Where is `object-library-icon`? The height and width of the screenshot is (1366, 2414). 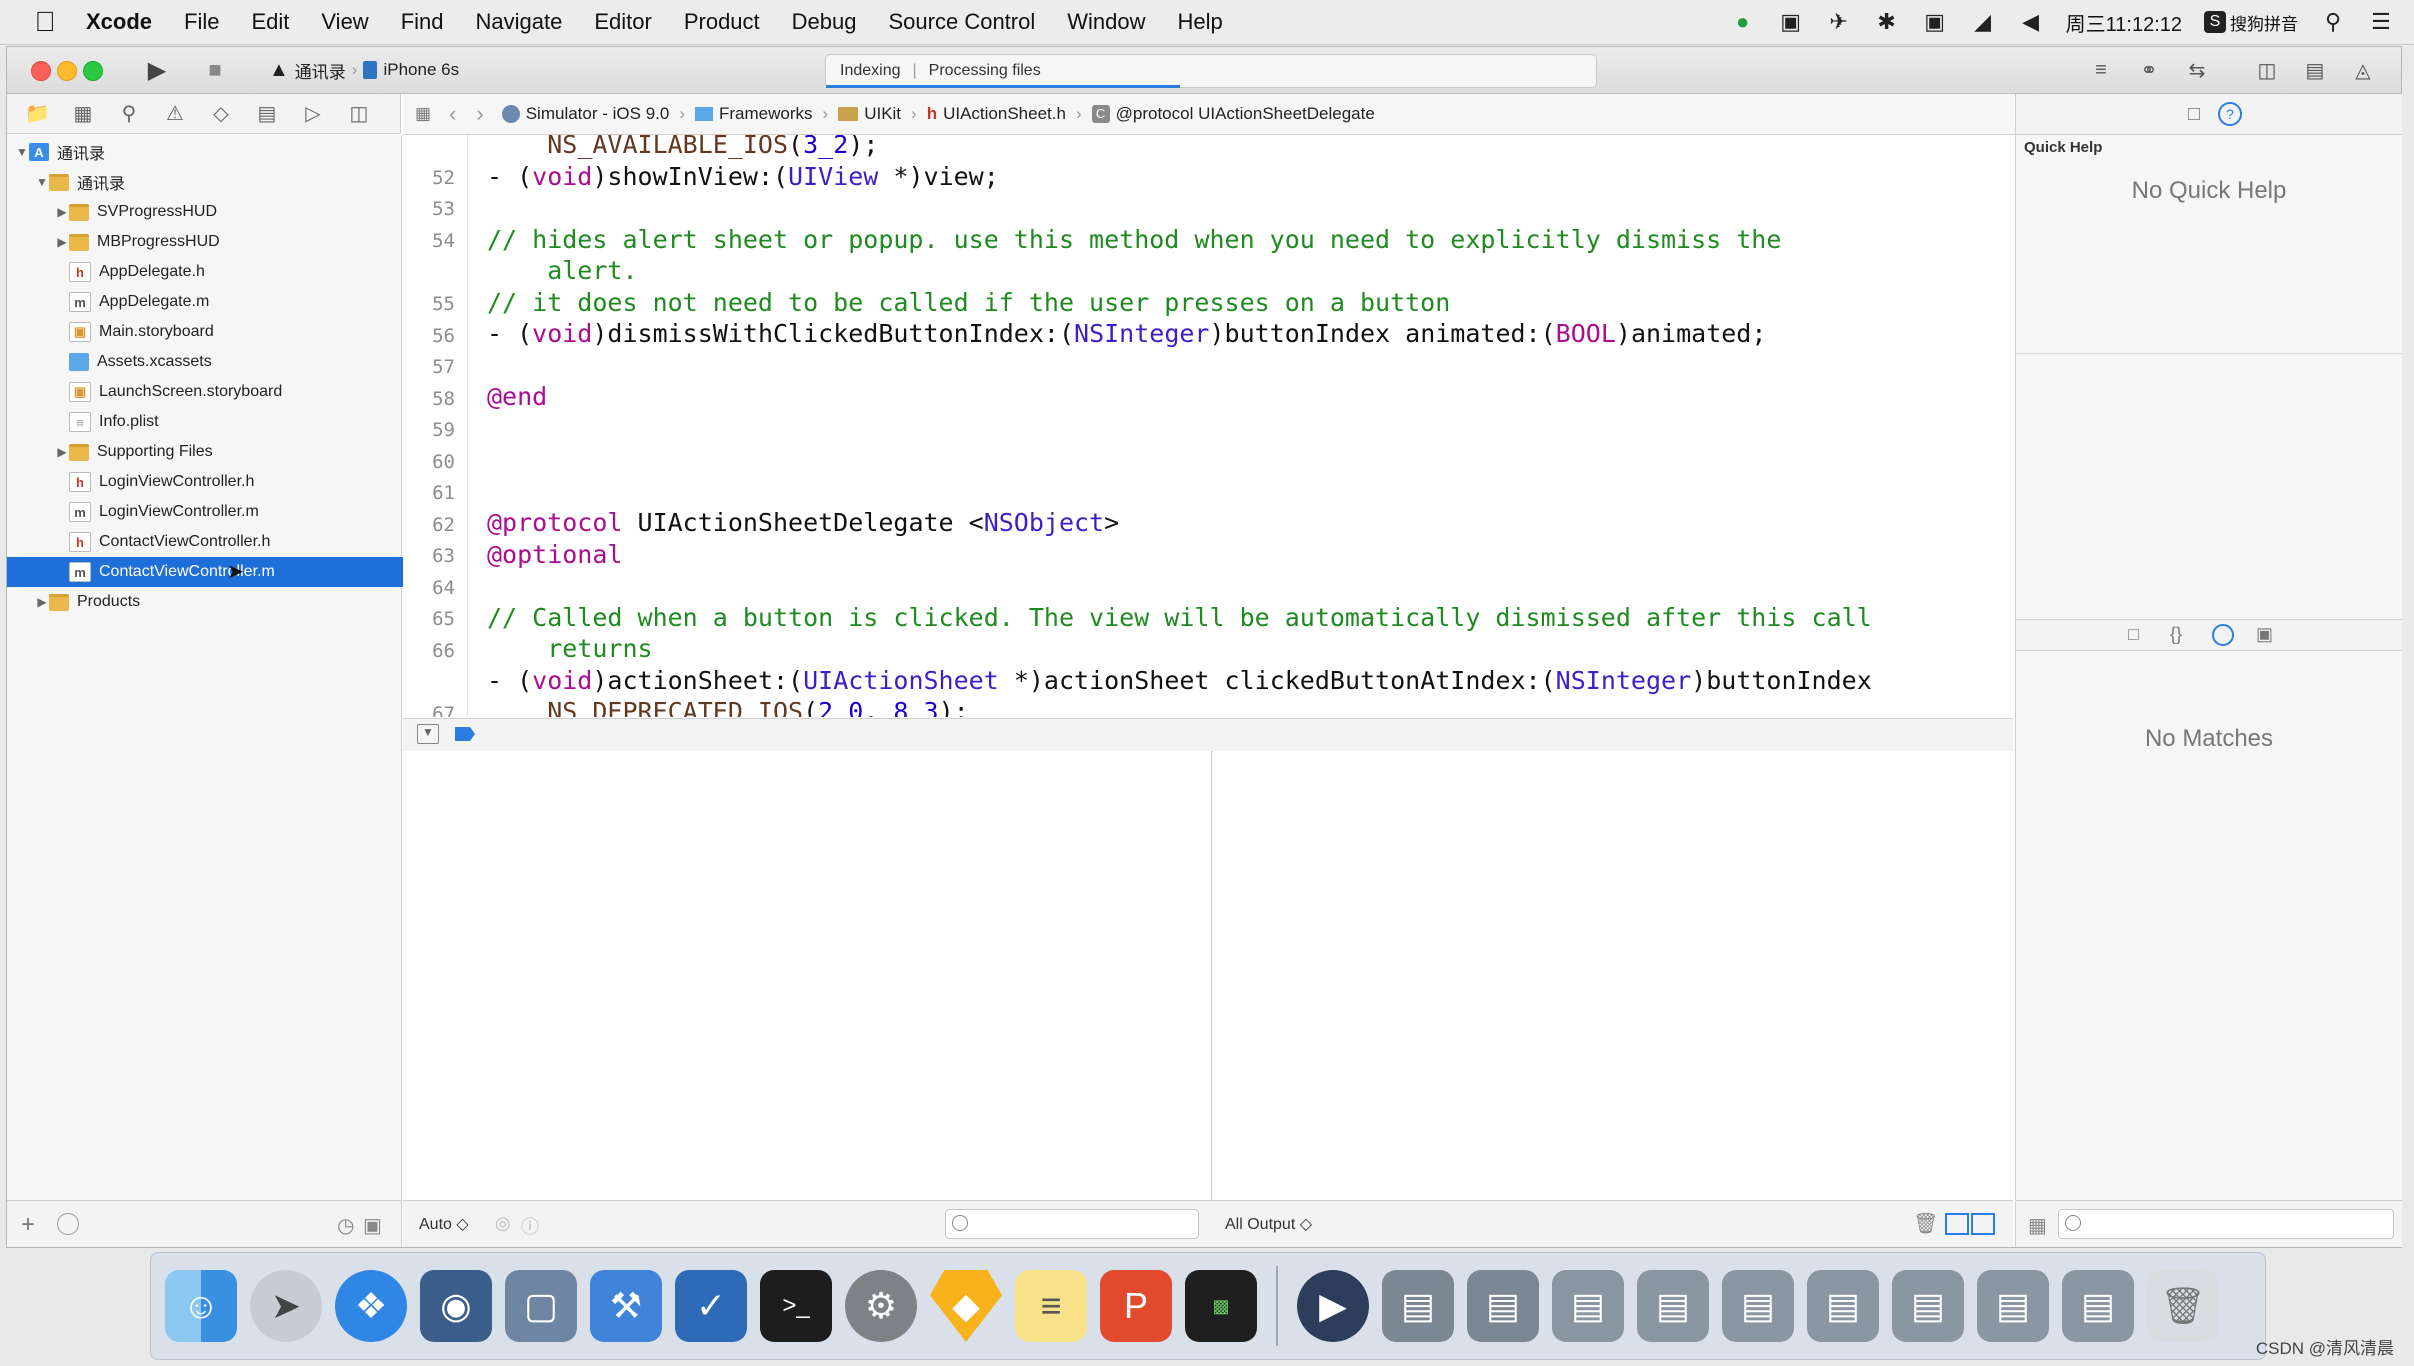
object-library-icon is located at coordinates (2223, 635).